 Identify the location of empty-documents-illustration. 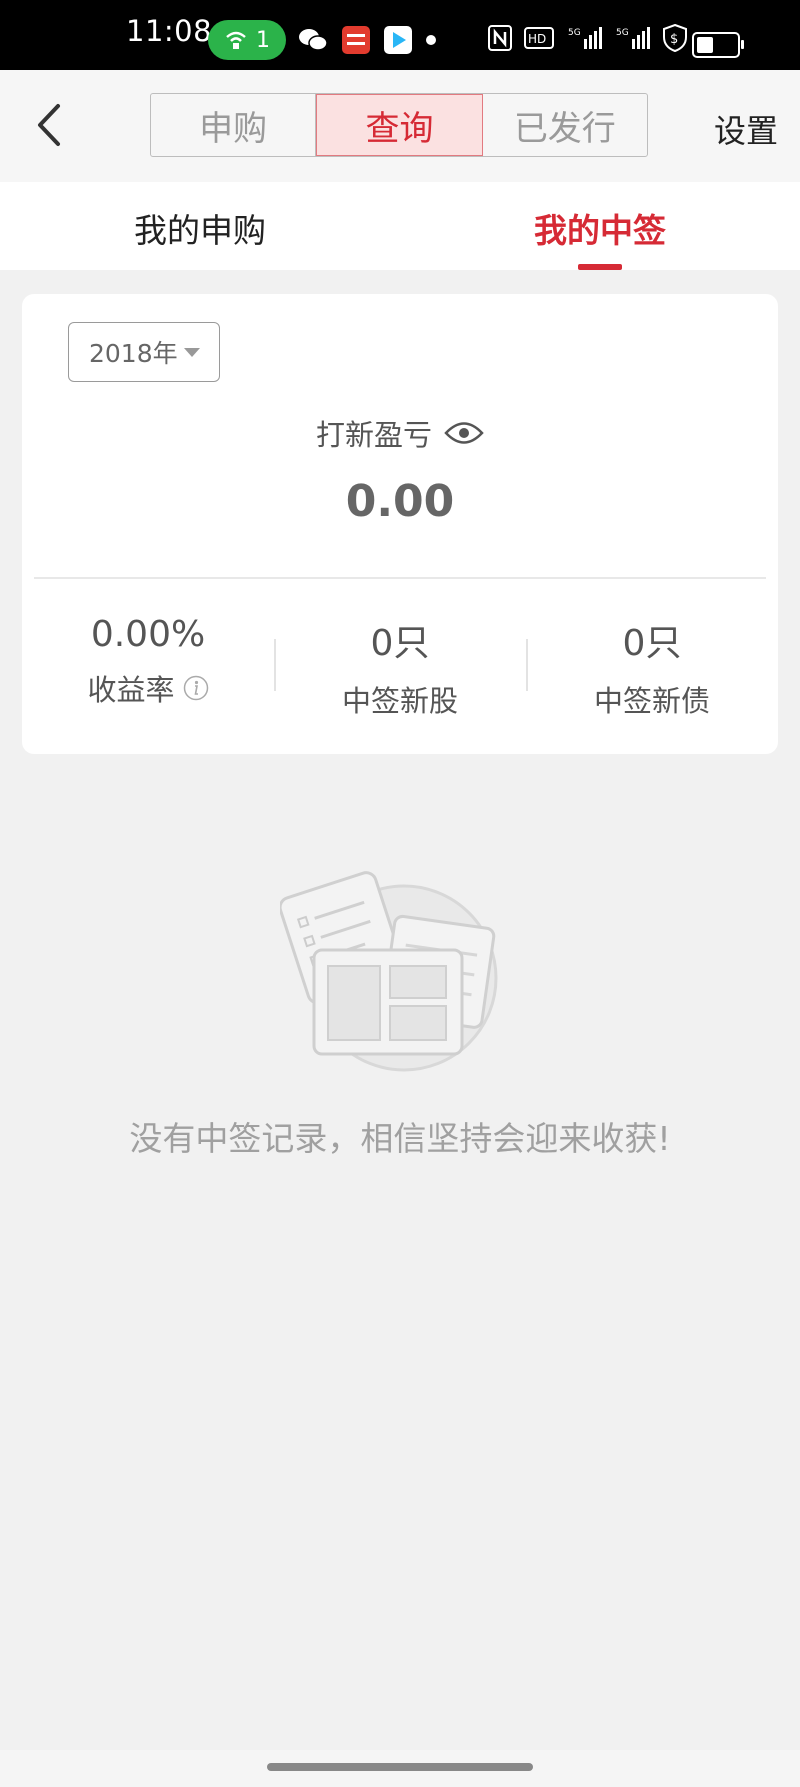
(389, 971).